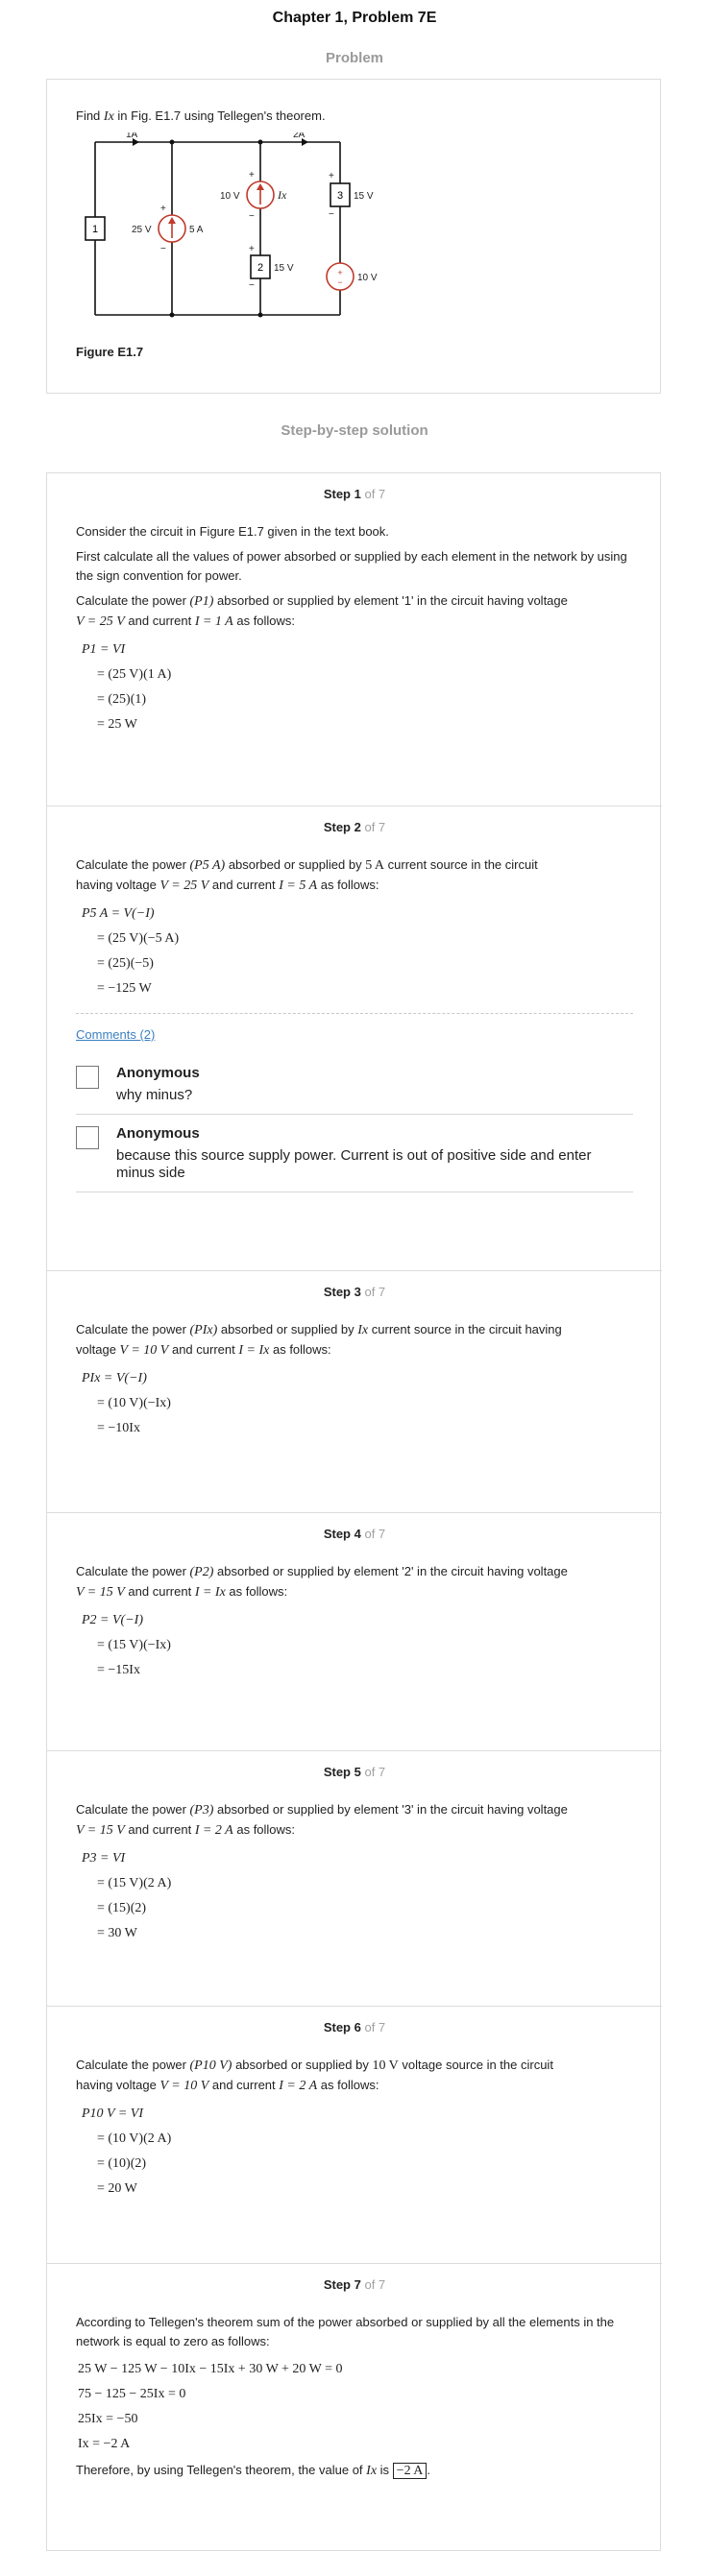 This screenshot has width=709, height=2576. I want to click on comment-item: Anonymous why minus?, so click(354, 1084).